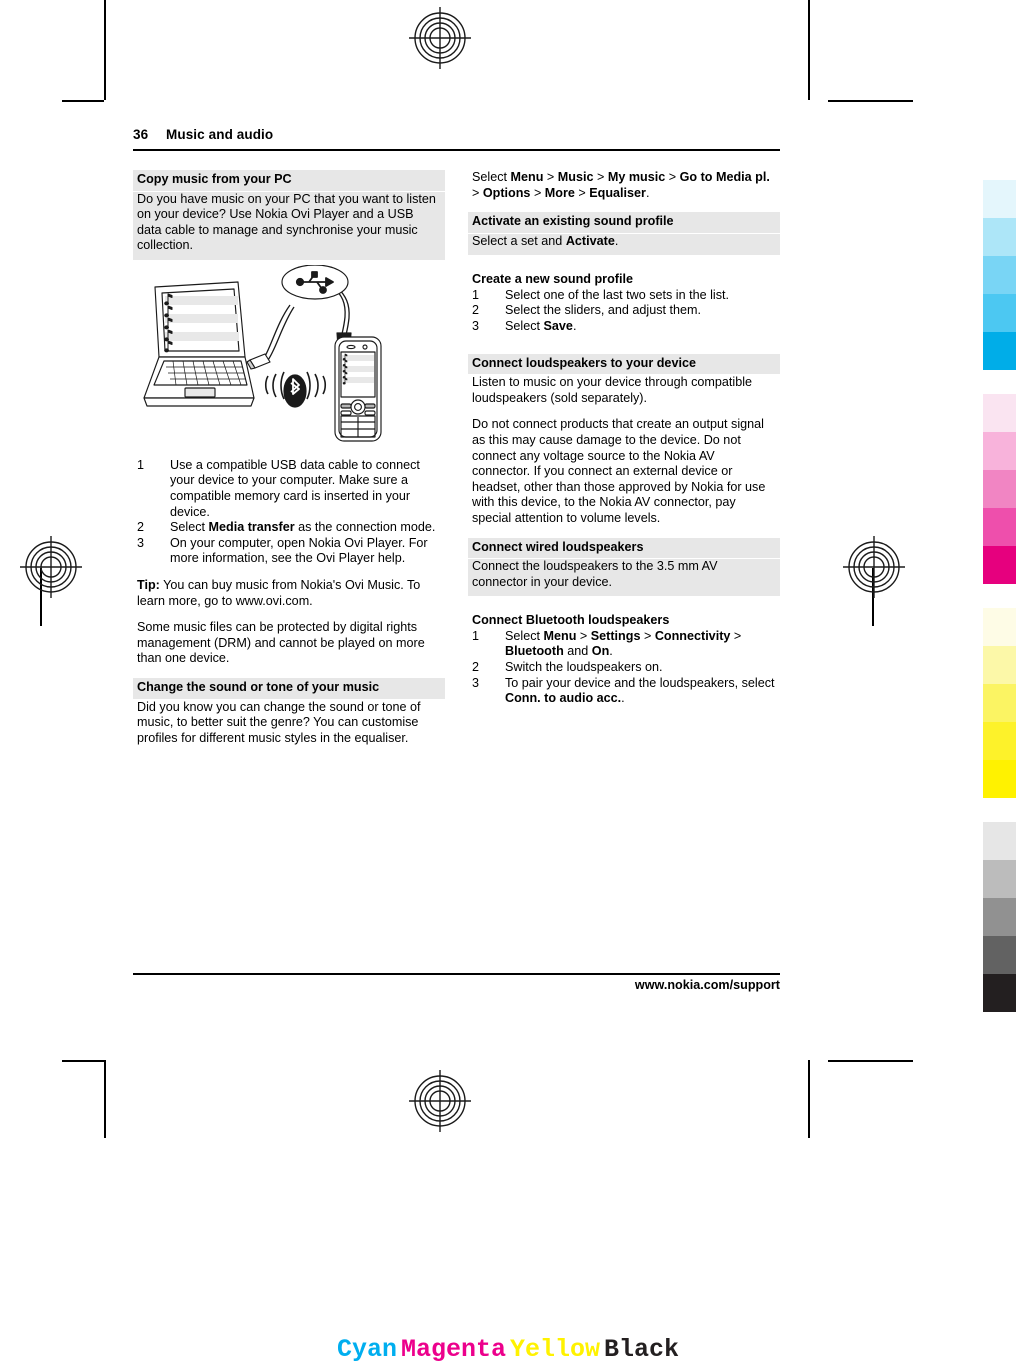 This screenshot has height=1372, width=1016. What do you see at coordinates (600, 651) in the screenshot?
I see `ui-term-on: On` at bounding box center [600, 651].